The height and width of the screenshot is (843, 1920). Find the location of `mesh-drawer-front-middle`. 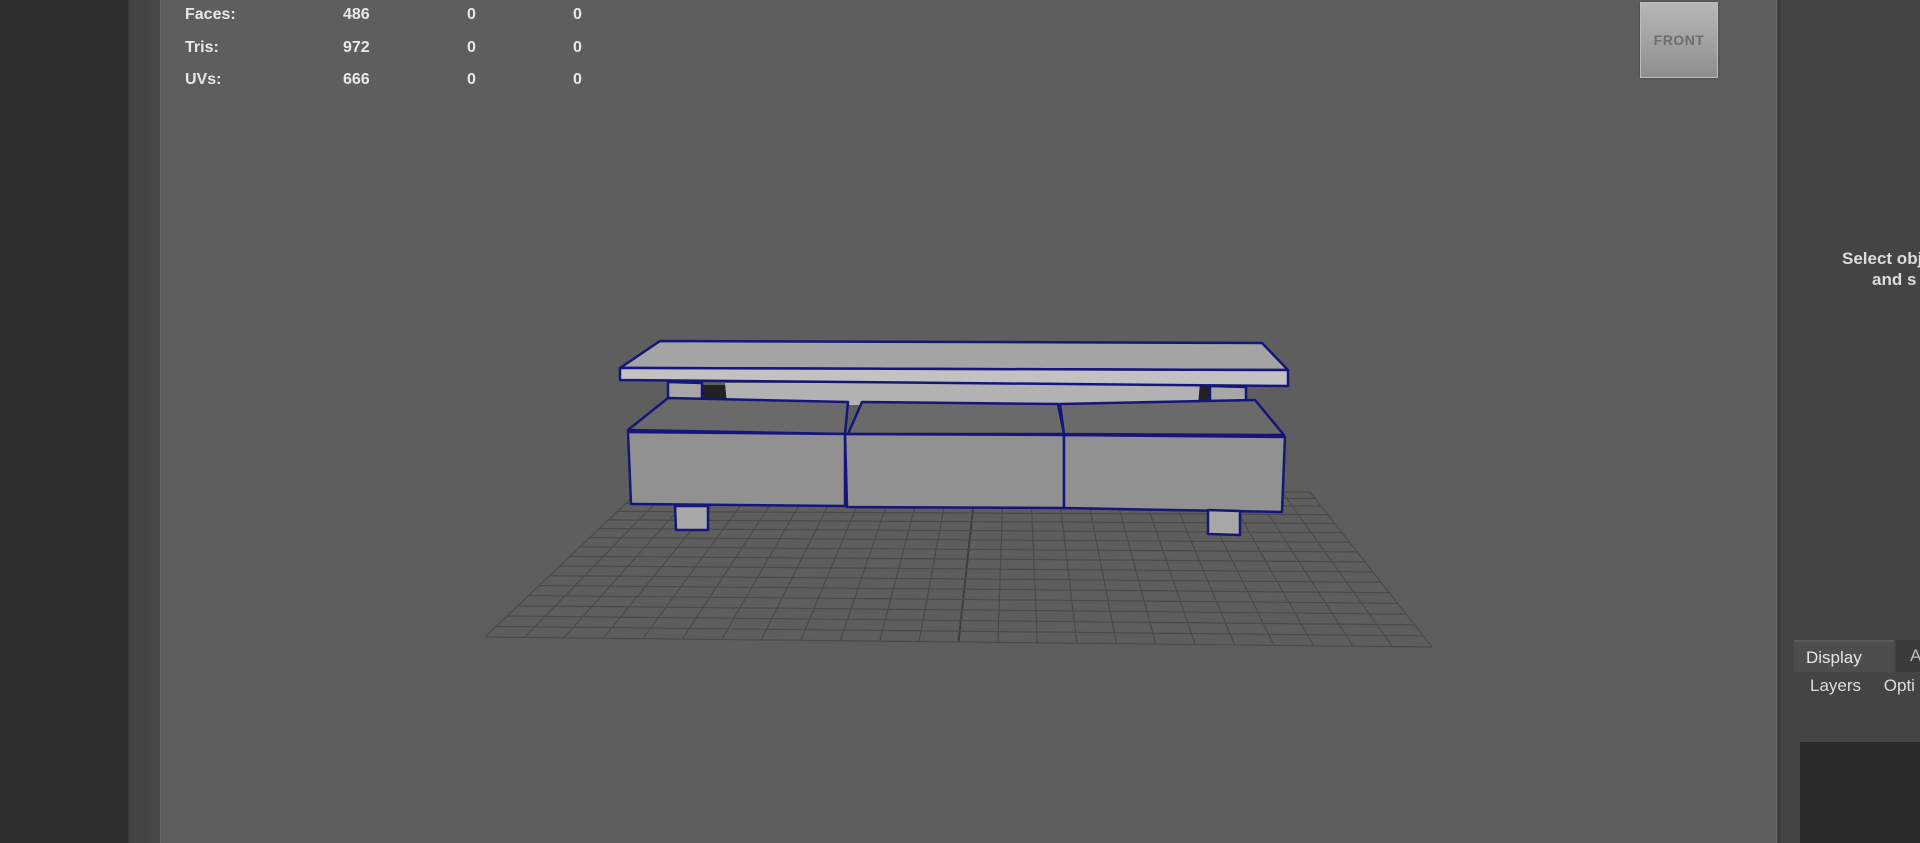

mesh-drawer-front-middle is located at coordinates (954, 471).